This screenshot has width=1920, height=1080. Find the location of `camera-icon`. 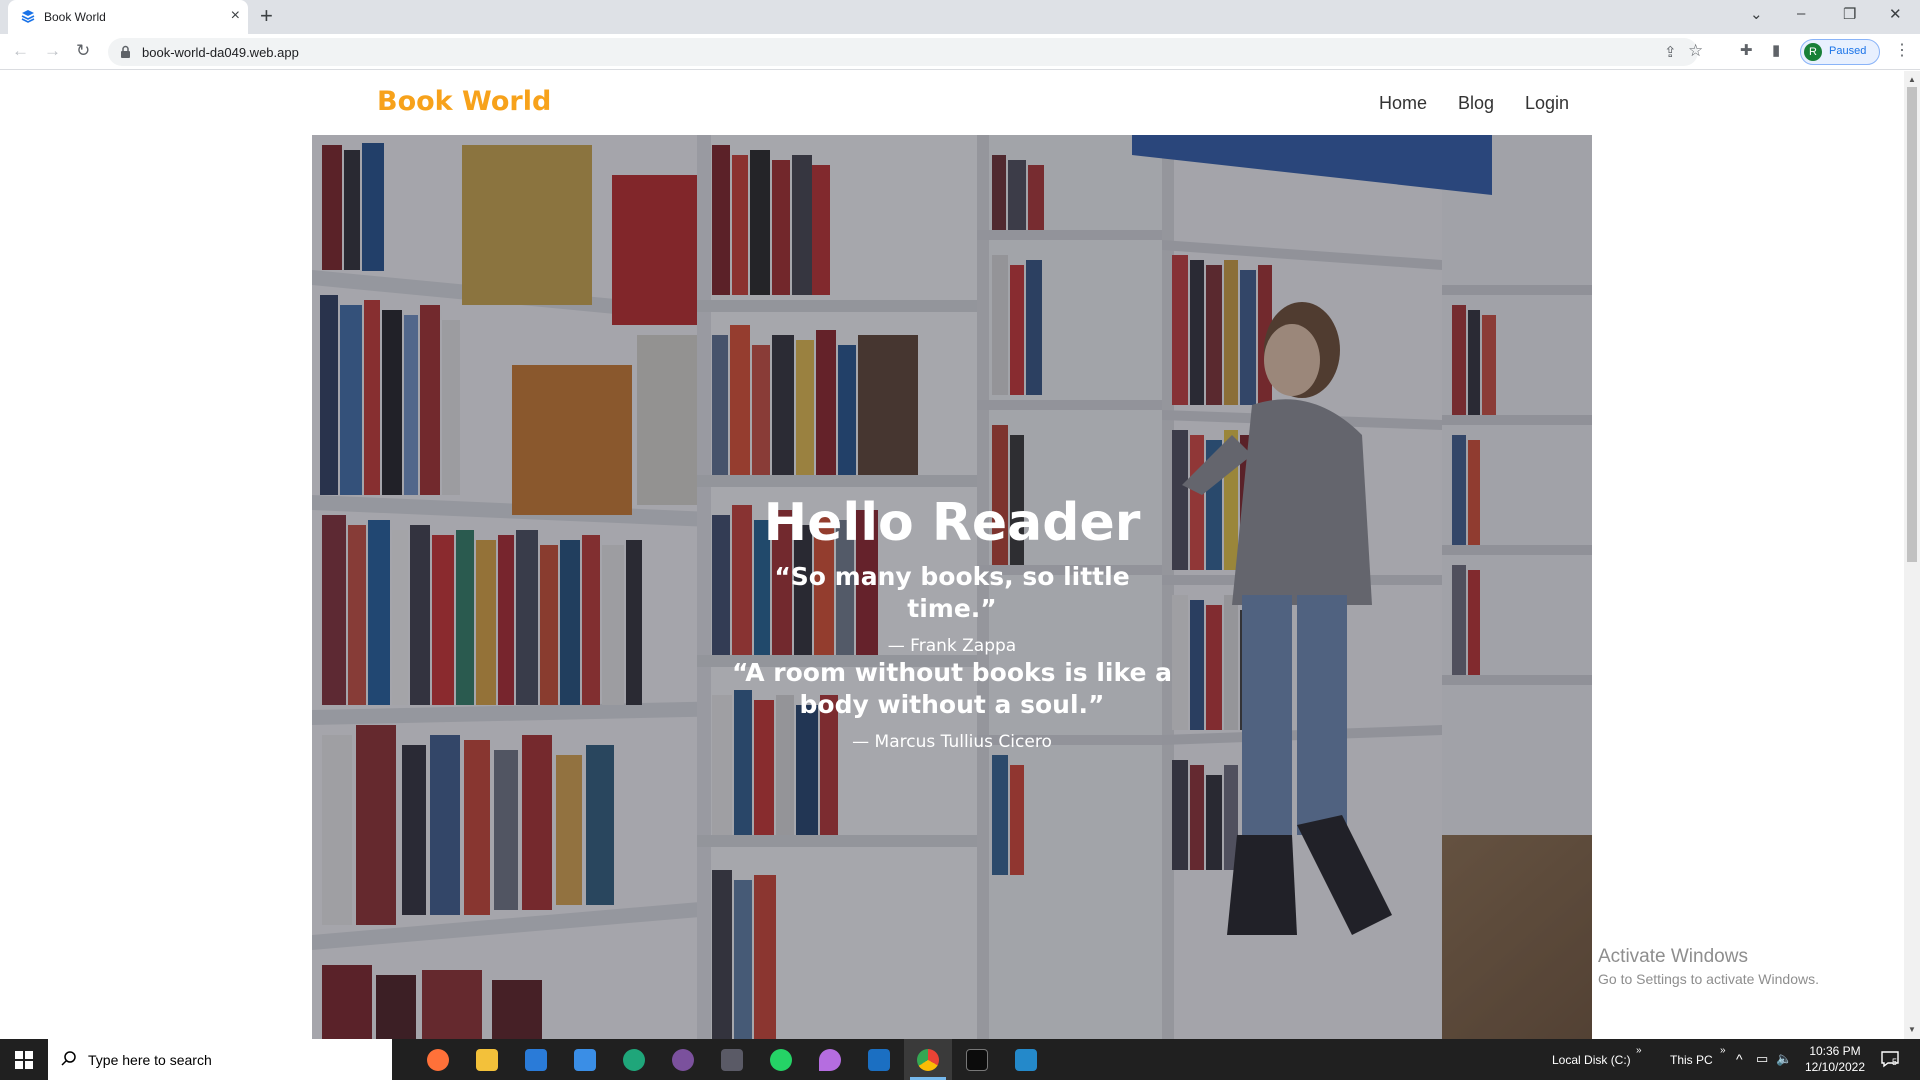

camera-icon is located at coordinates (732, 1060).